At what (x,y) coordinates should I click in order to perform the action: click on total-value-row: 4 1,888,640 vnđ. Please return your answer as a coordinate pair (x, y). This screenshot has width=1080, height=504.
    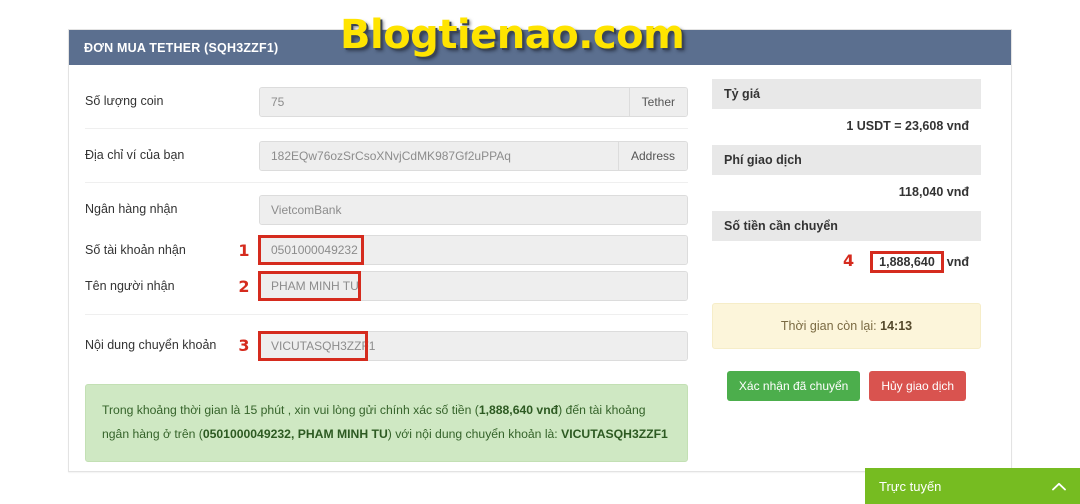
    Looking at the image, I should click on (846, 263).